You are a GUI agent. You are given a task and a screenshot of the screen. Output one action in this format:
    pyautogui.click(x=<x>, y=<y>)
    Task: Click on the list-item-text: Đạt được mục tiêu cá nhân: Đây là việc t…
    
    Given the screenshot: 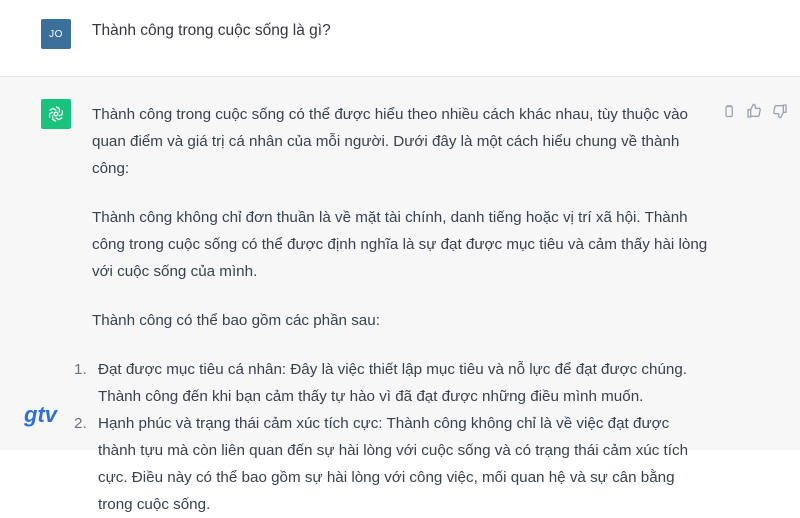 What is the action you would take?
    pyautogui.click(x=393, y=383)
    